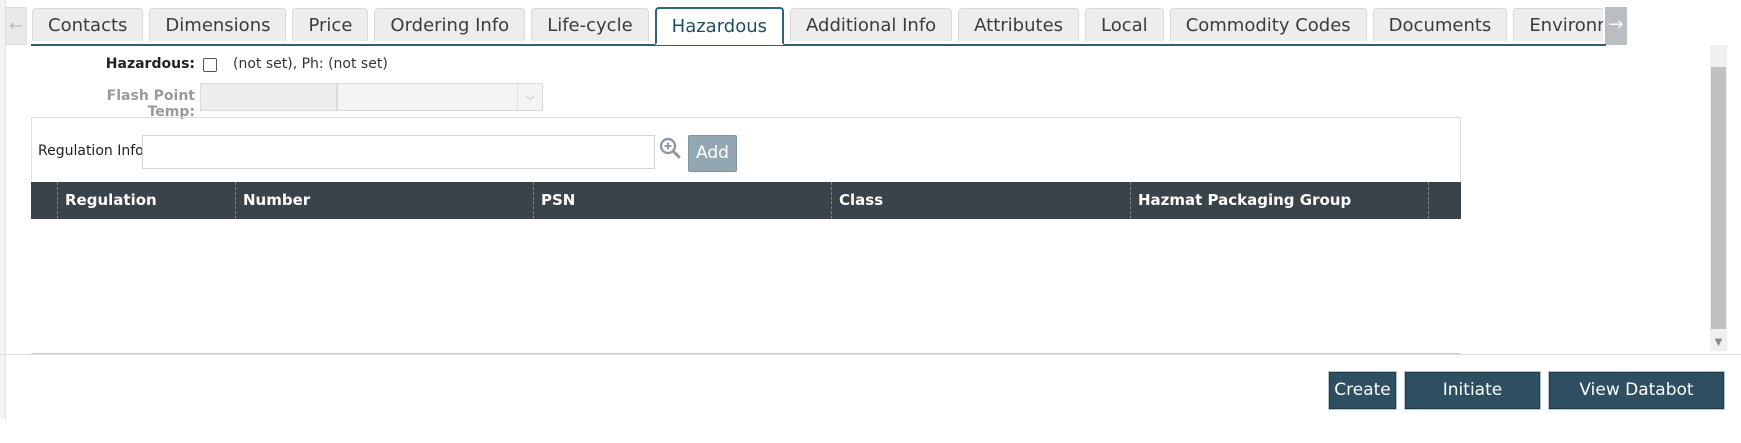 This screenshot has height=443, width=1741. I want to click on column-header-psn: PSN, so click(682, 200).